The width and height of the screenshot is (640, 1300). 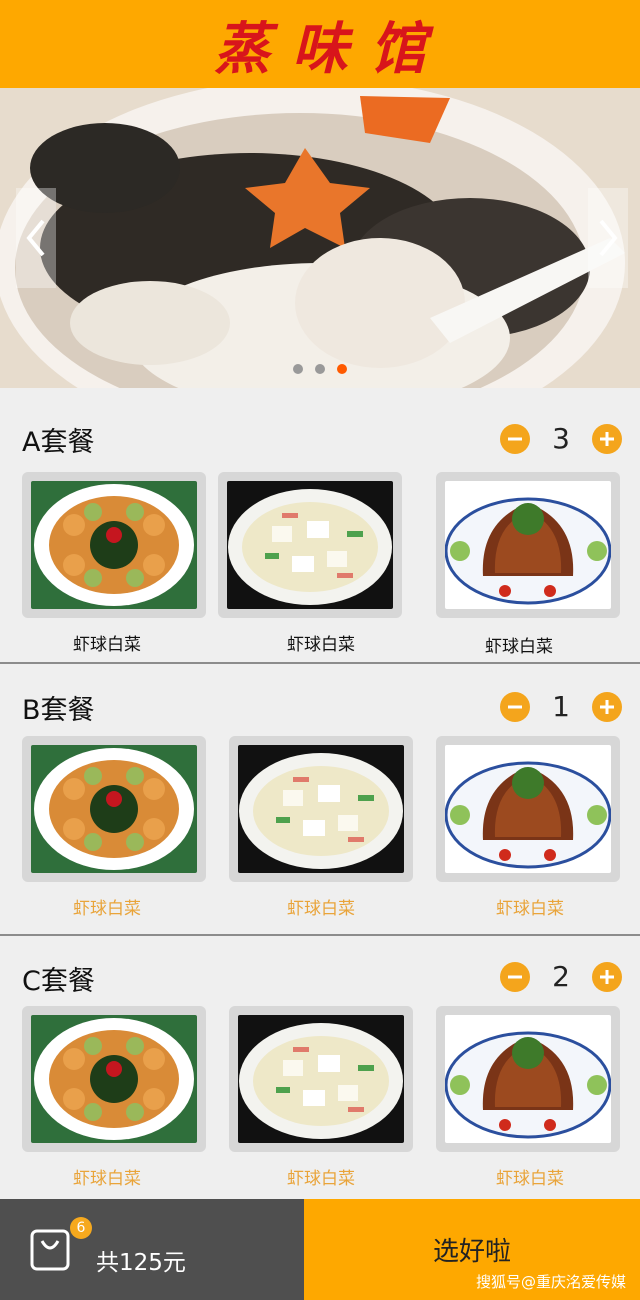 I want to click on cart-badge: 6, so click(x=81, y=1228).